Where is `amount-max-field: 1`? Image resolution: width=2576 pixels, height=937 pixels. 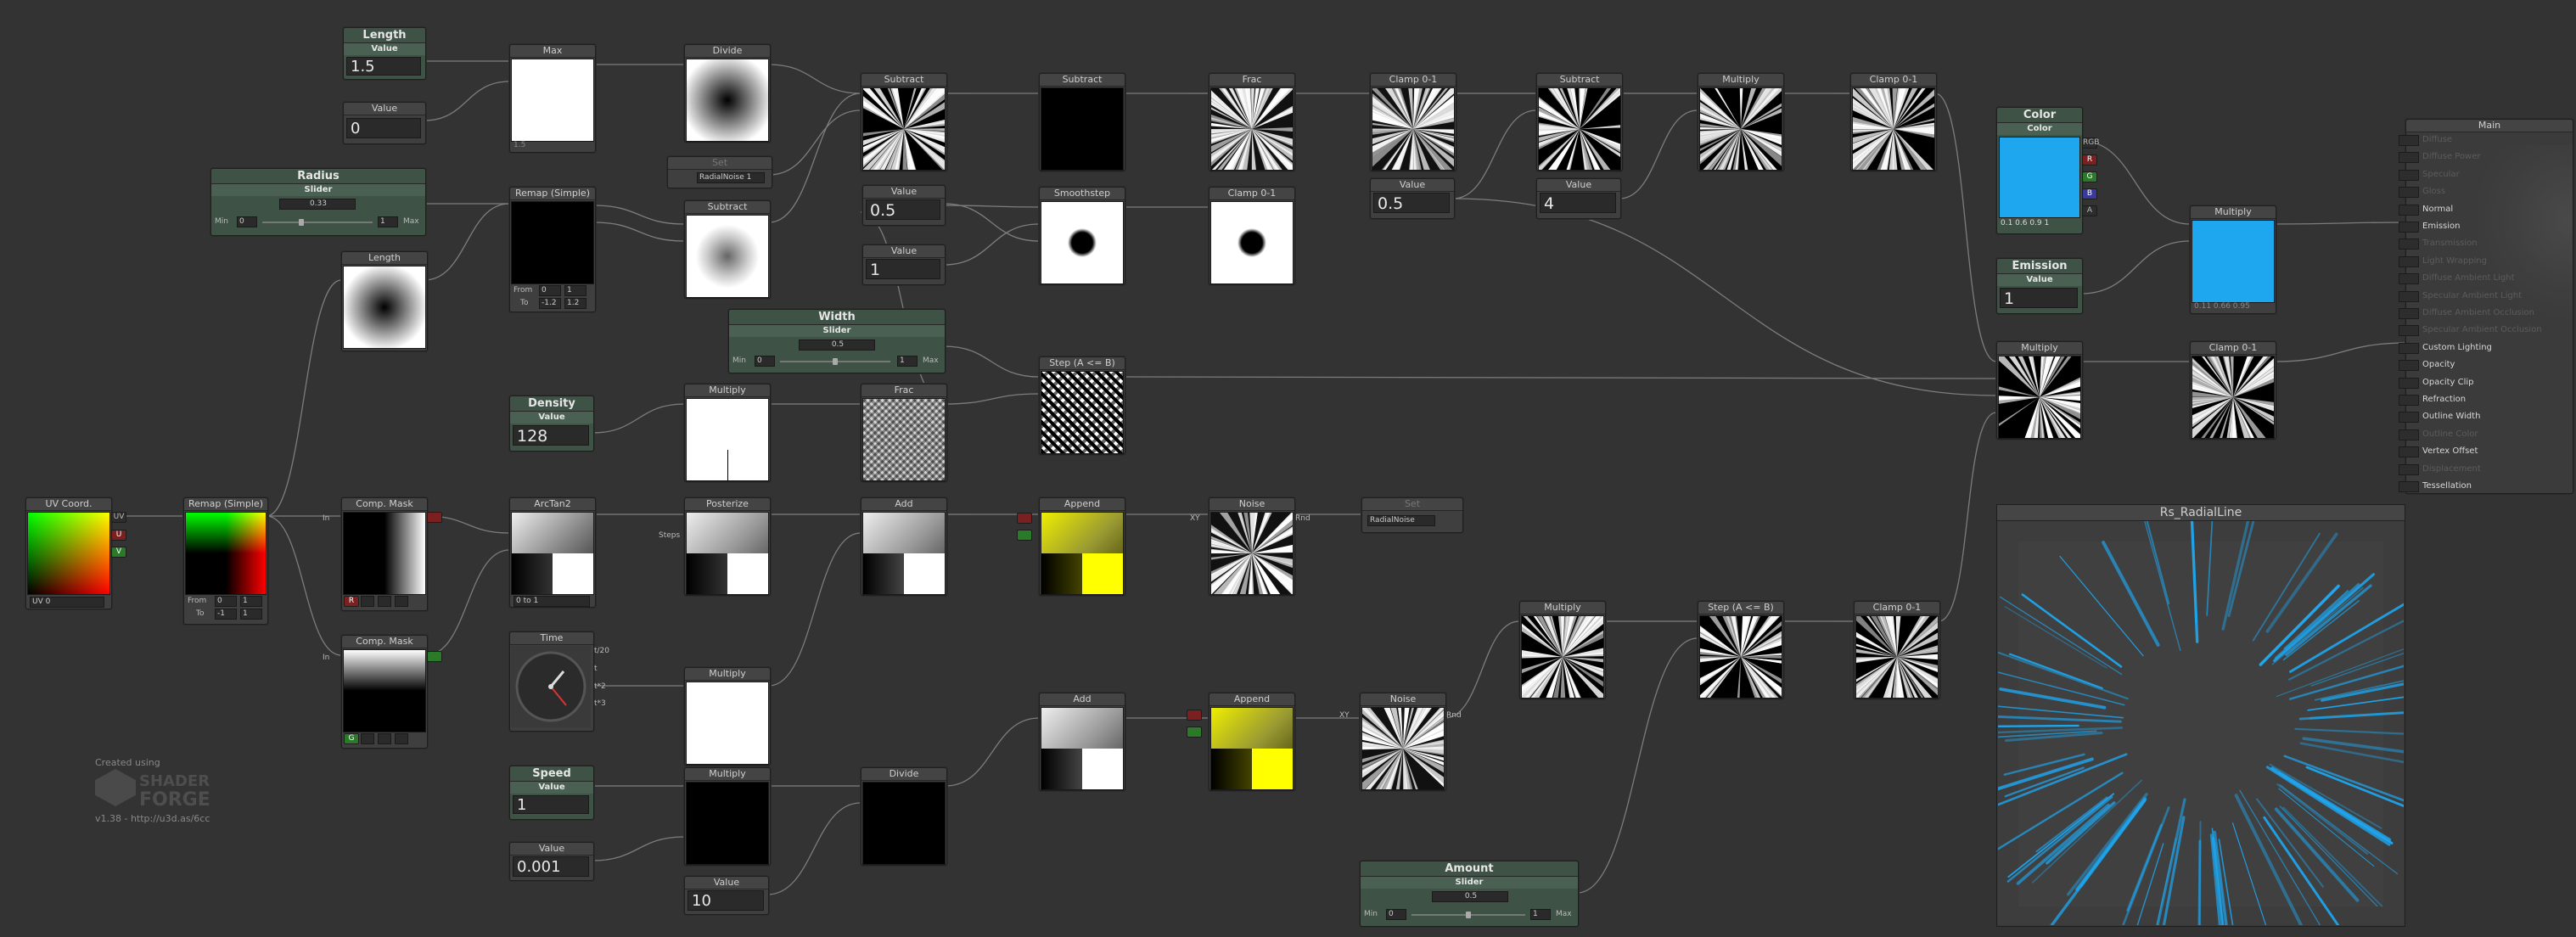 amount-max-field: 1 is located at coordinates (1540, 915).